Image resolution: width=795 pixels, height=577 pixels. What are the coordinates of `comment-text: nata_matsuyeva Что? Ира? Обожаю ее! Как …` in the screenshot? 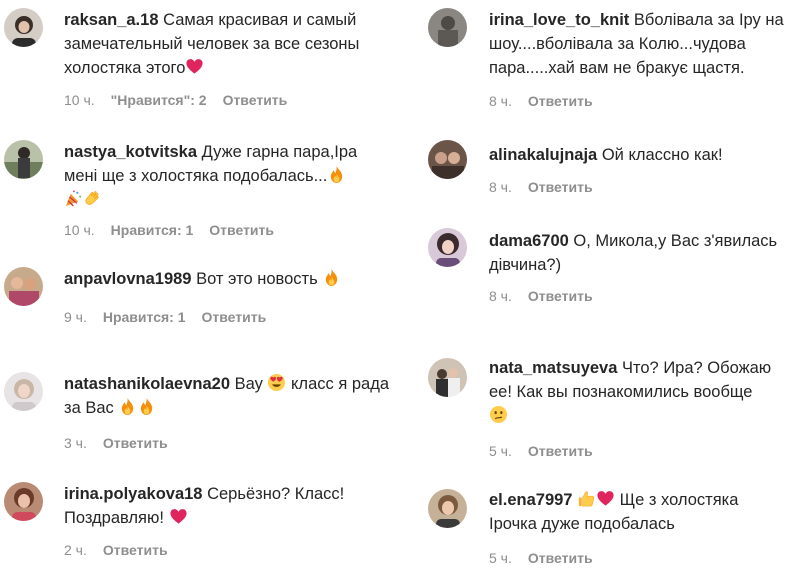 It's located at (639, 392).